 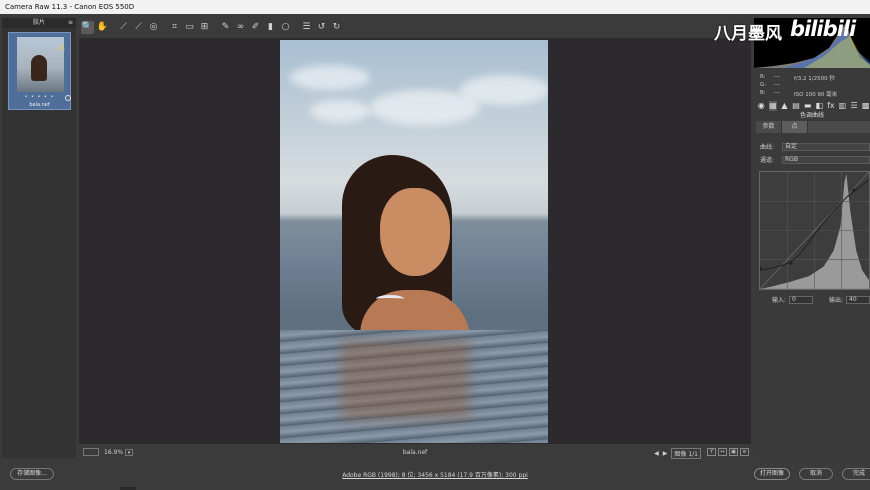 I want to click on curve-preset-field: 曲线: 自定, so click(x=815, y=146).